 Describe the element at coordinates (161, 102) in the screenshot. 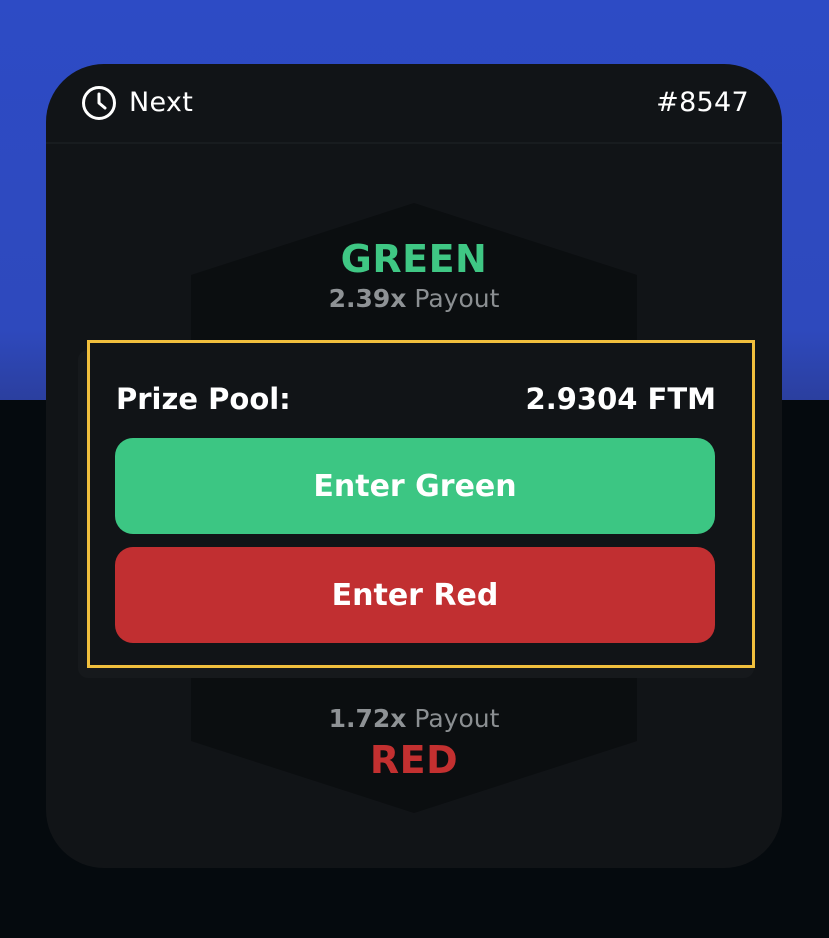

I see `round-status-label: Next` at that location.